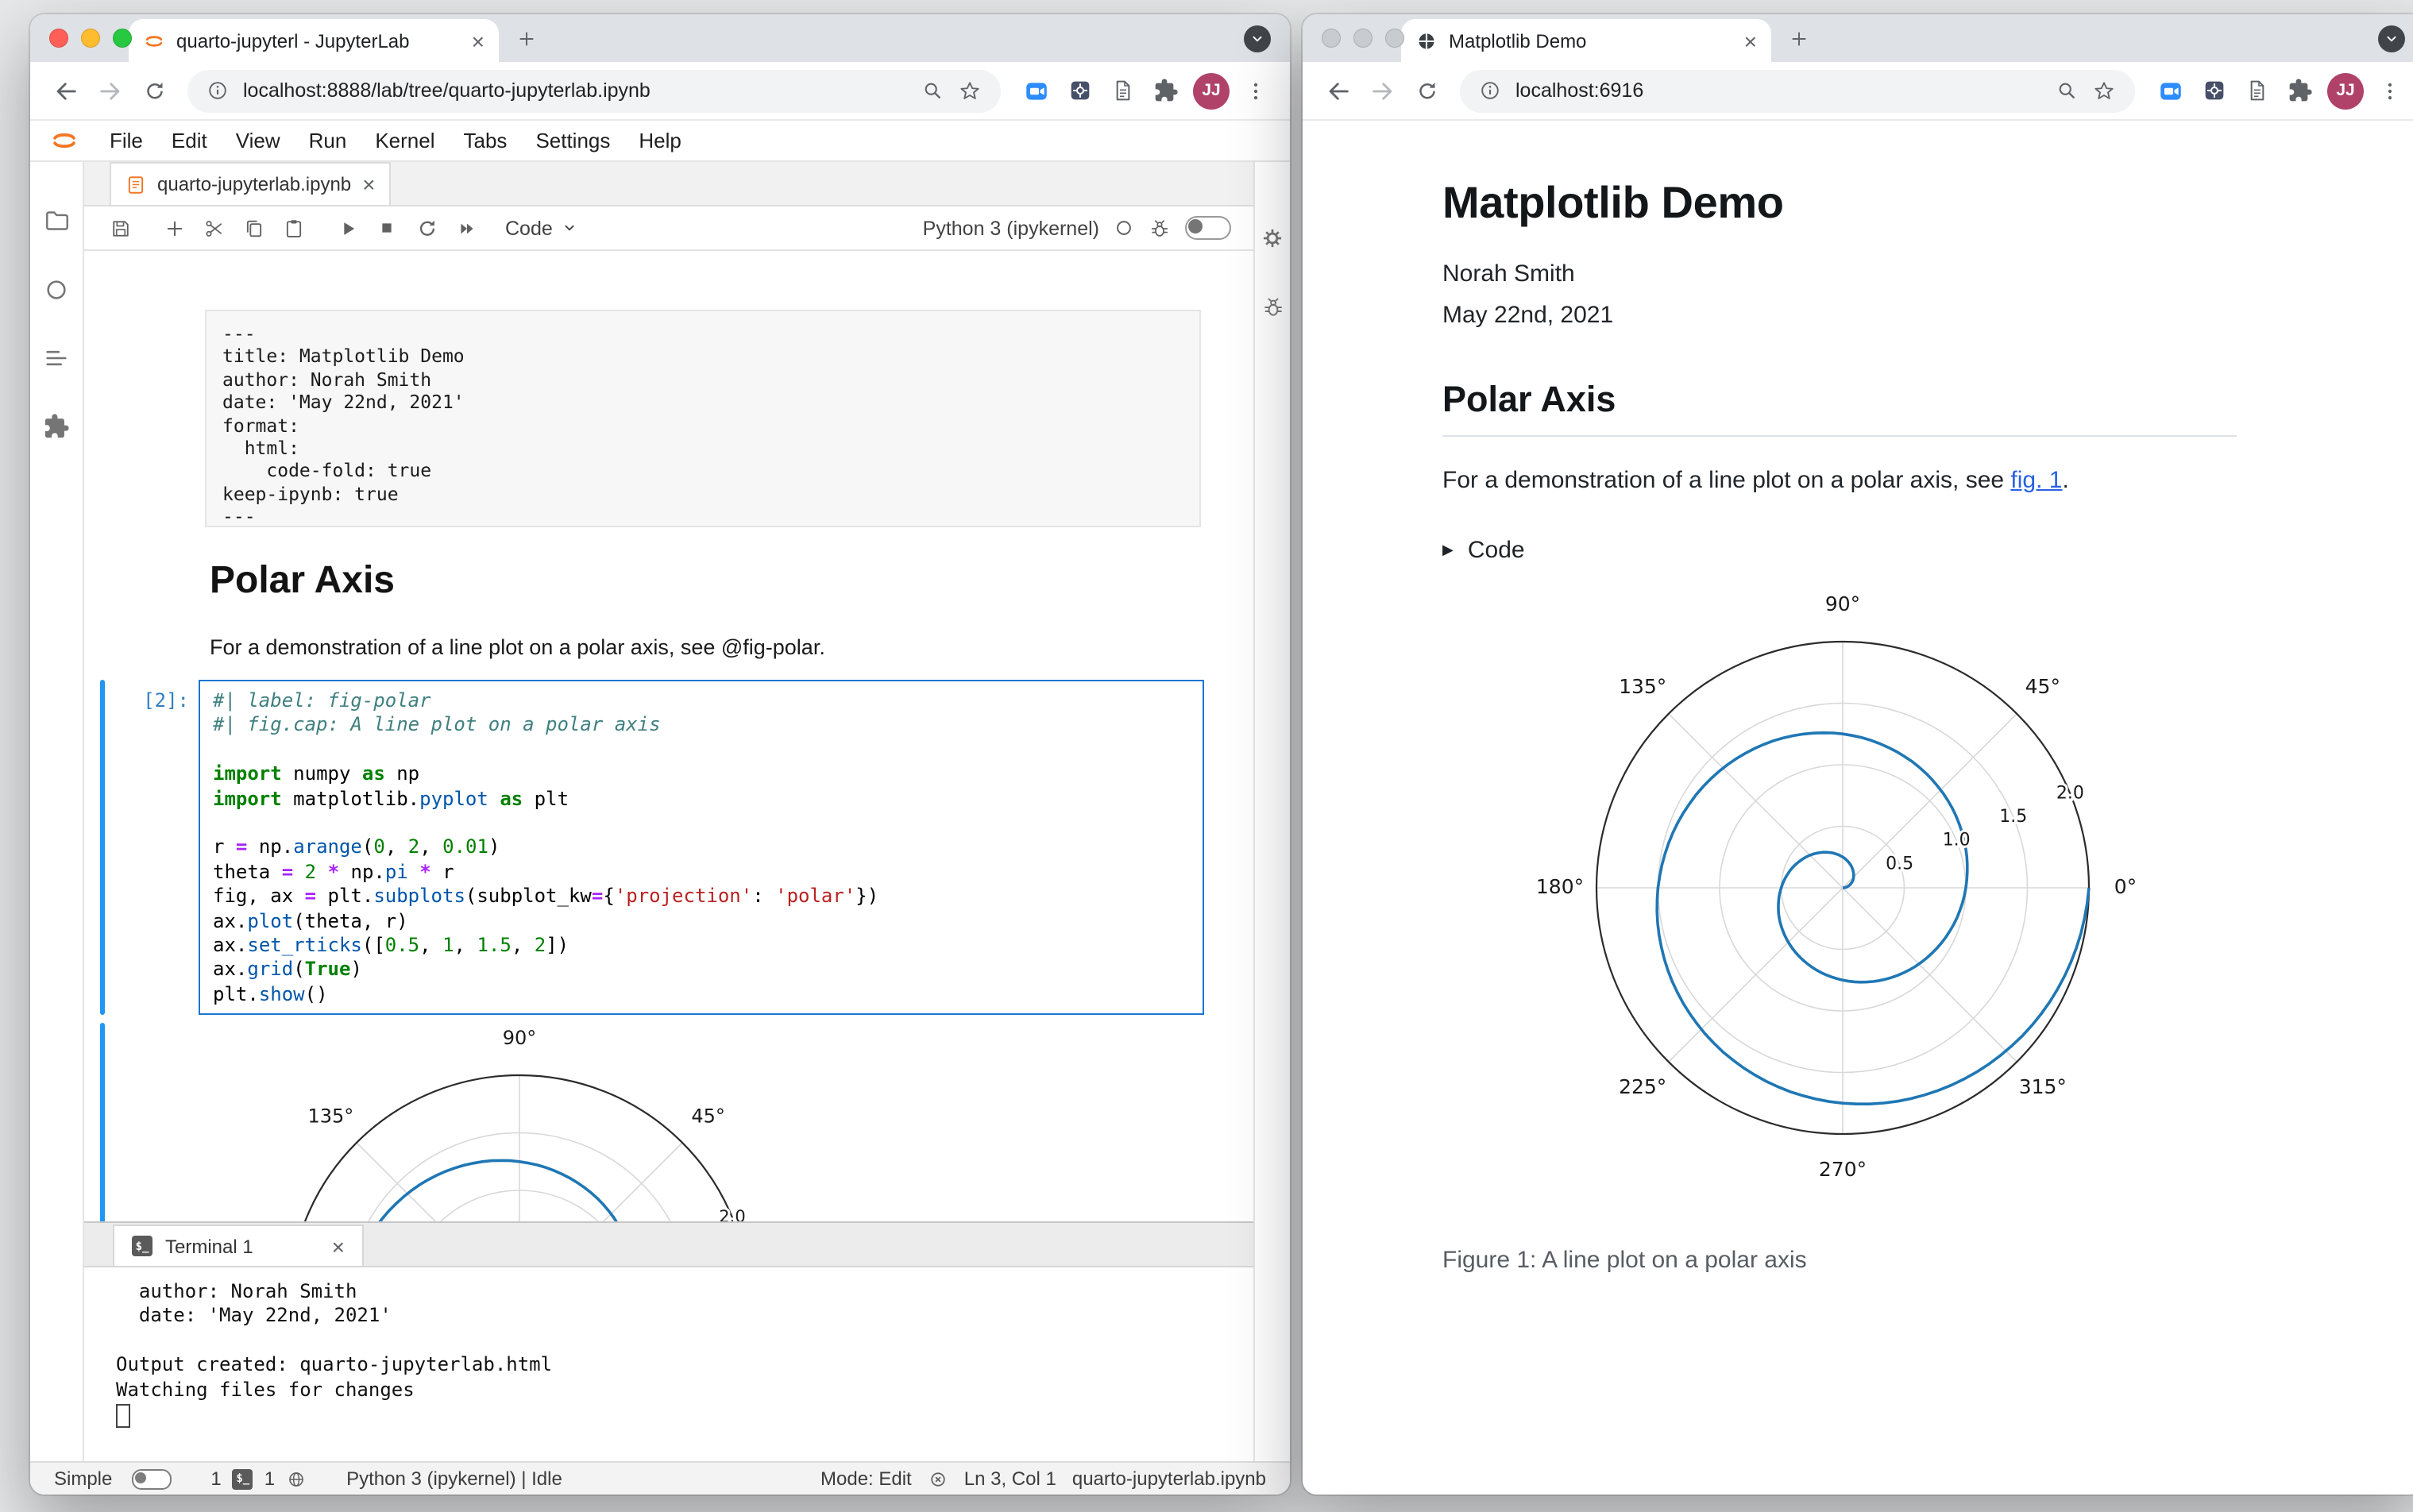 Image resolution: width=2413 pixels, height=1512 pixels. What do you see at coordinates (102, 1122) in the screenshot?
I see `output-collapser` at bounding box center [102, 1122].